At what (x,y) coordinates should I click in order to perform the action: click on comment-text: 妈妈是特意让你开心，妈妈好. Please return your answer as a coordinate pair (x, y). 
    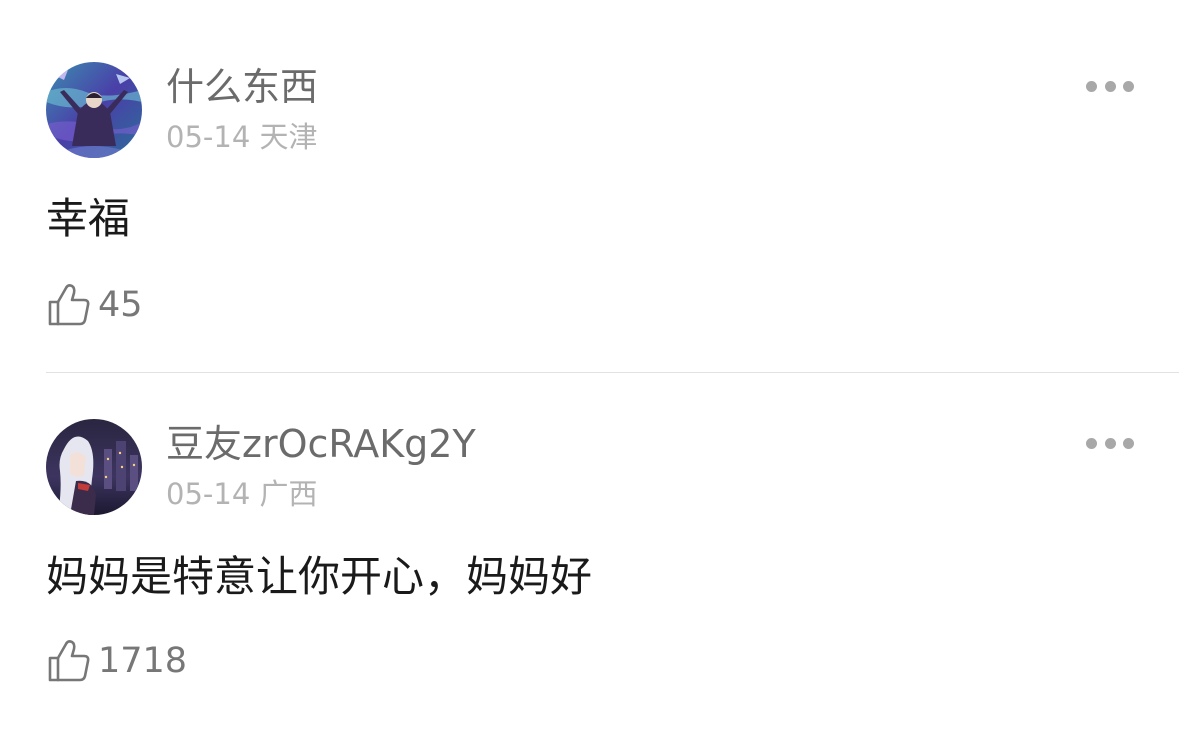
    Looking at the image, I should click on (319, 576).